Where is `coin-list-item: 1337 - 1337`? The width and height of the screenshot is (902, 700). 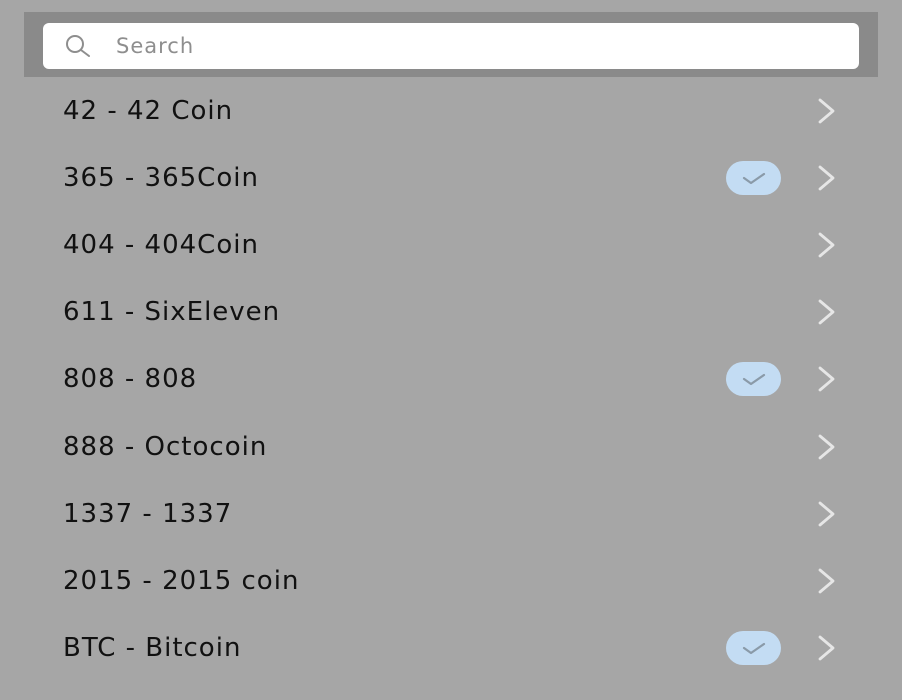 coin-list-item: 1337 - 1337 is located at coordinates (451, 513).